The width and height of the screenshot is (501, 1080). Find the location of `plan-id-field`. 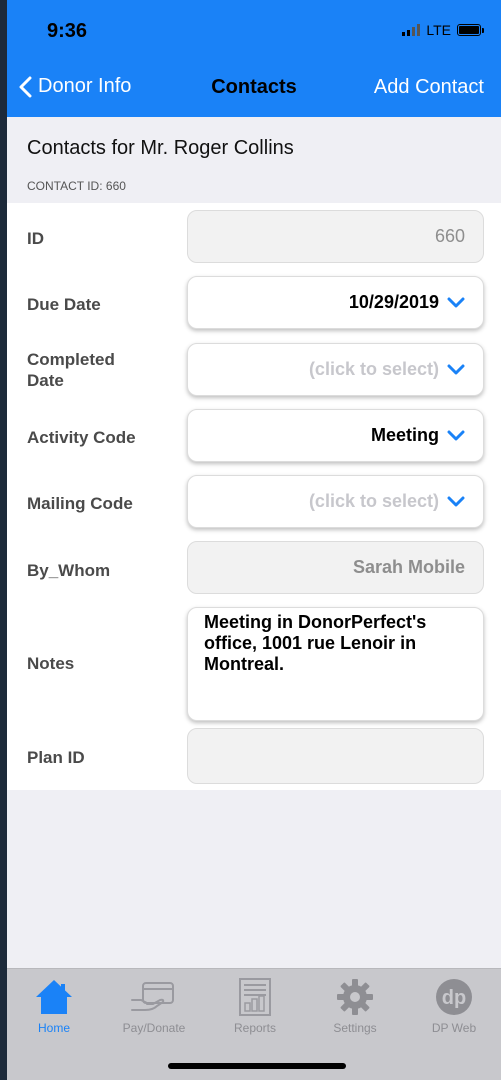

plan-id-field is located at coordinates (335, 756).